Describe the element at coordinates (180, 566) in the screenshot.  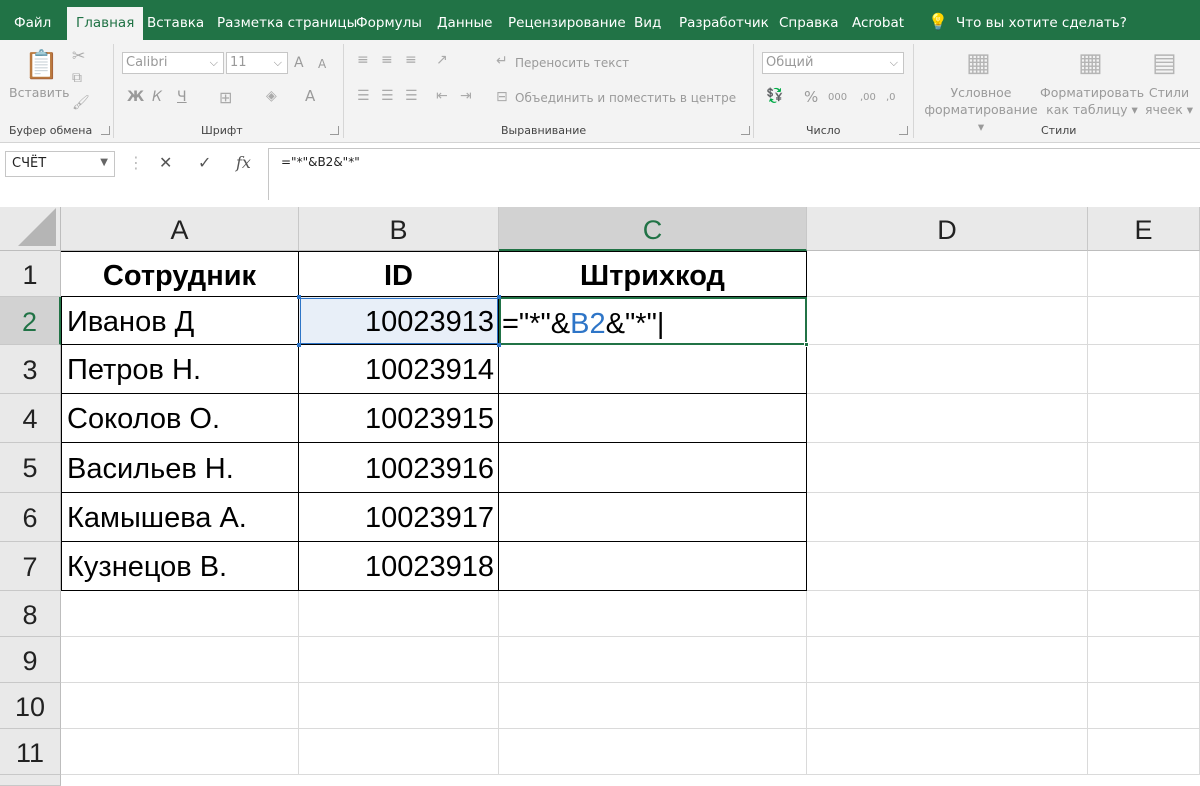
I see `cell-a7: Кузнецов В.` at that location.